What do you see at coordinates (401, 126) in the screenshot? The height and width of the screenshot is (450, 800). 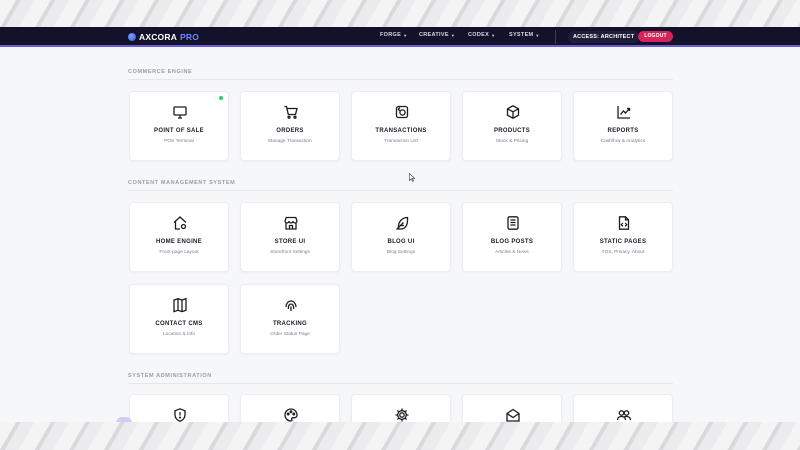 I see `card-transactions: TRANSACTIONS Transaction List` at bounding box center [401, 126].